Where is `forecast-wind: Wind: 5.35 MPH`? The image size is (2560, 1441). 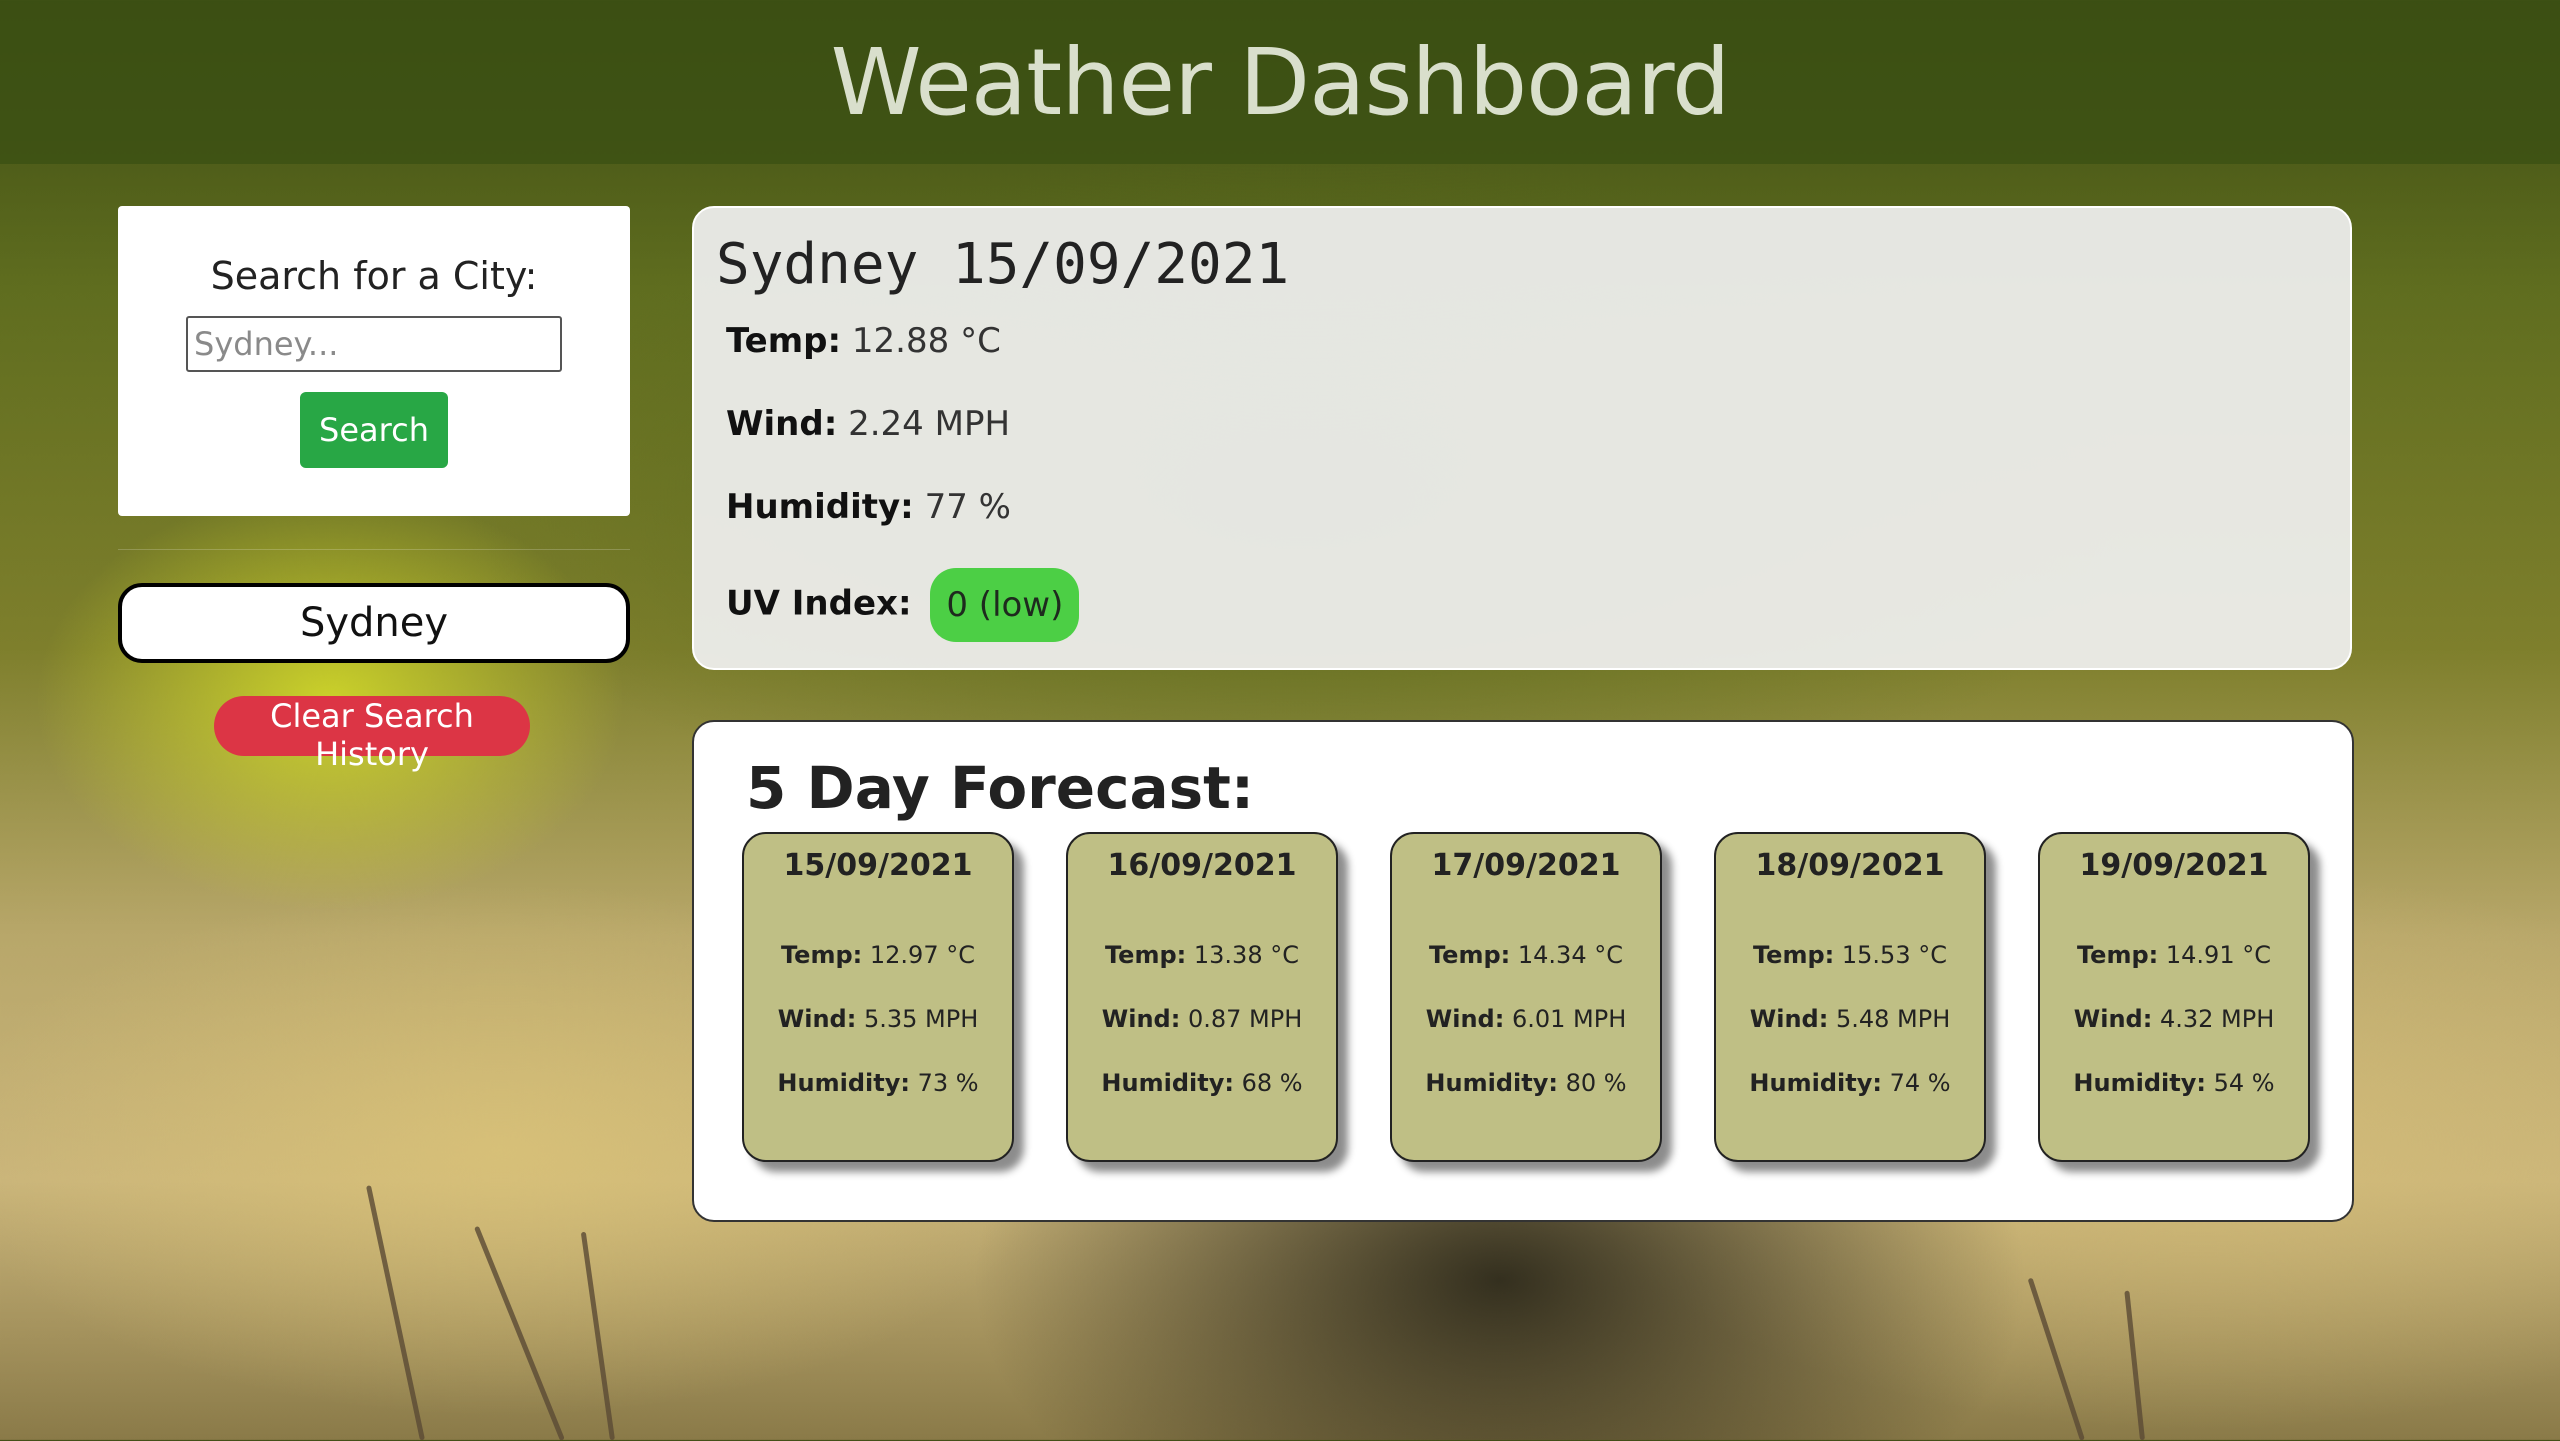 forecast-wind: Wind: 5.35 MPH is located at coordinates (878, 1019).